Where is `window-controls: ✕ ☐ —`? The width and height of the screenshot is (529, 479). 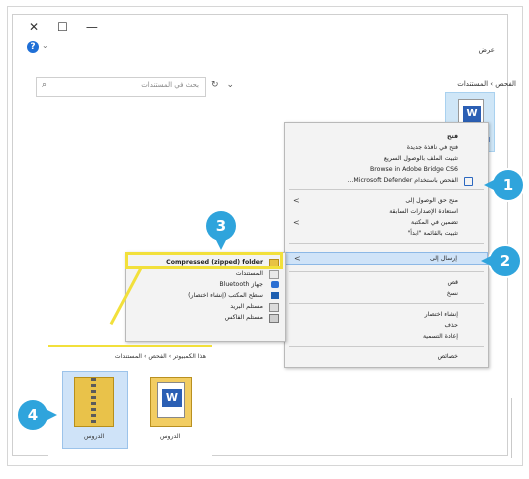
window-controls: ✕ ☐ — is located at coordinates (63, 27).